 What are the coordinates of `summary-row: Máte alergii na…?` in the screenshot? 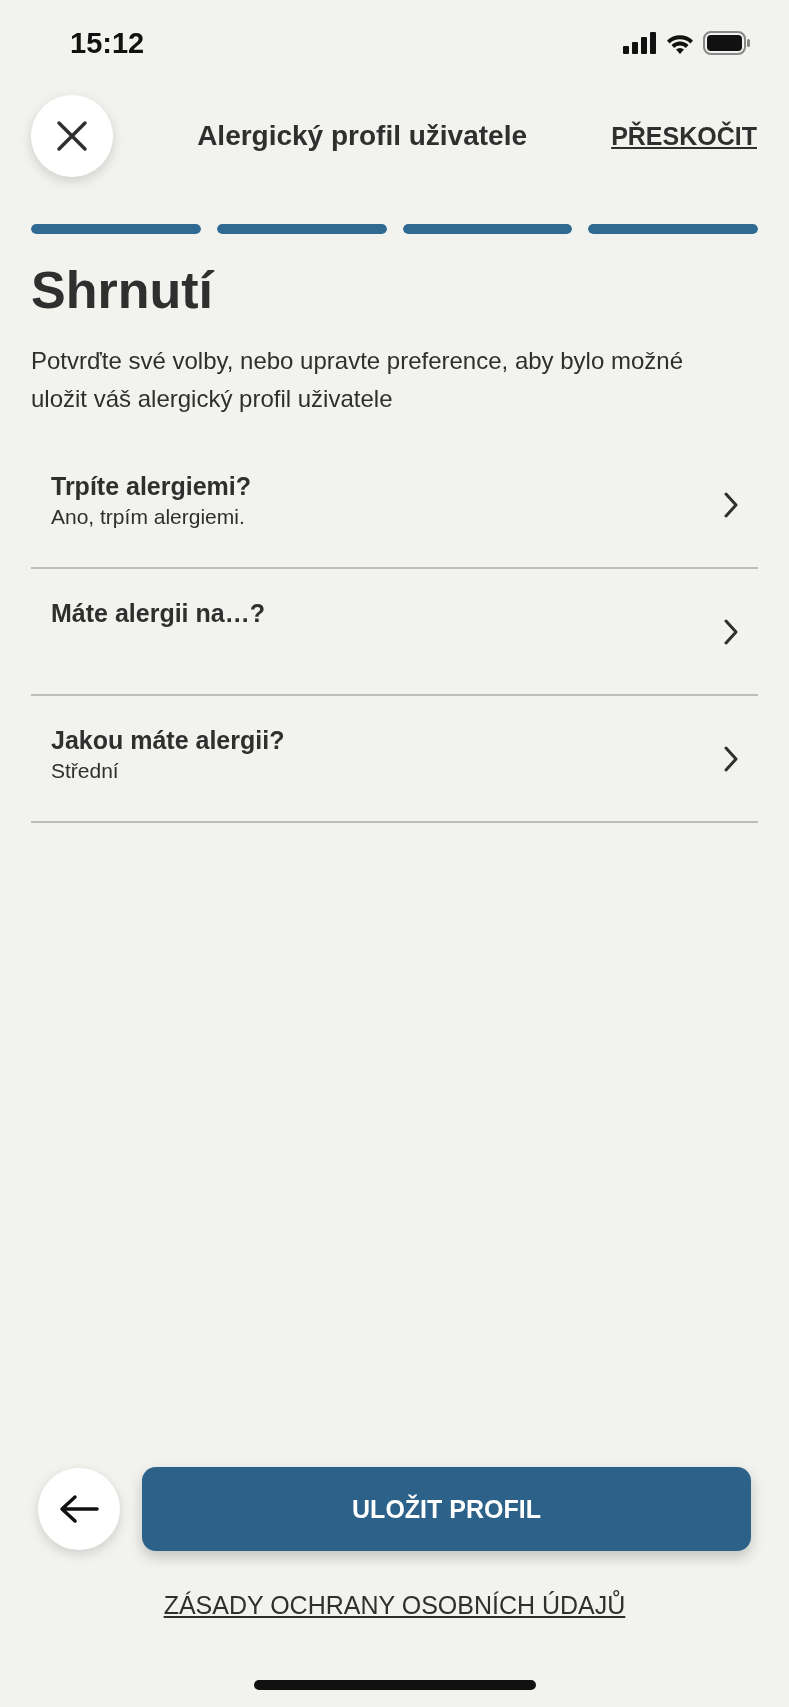 It's located at (394, 632).